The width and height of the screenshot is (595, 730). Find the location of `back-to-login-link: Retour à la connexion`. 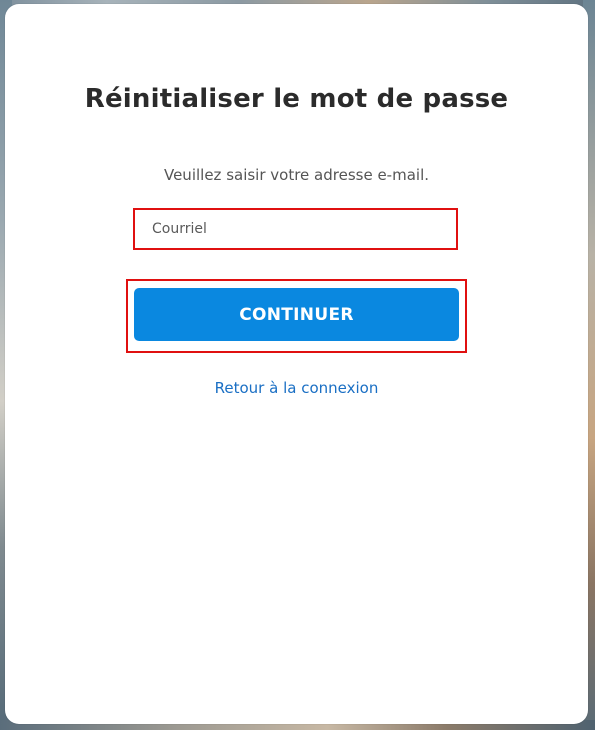

back-to-login-link: Retour à la connexion is located at coordinates (296, 388).